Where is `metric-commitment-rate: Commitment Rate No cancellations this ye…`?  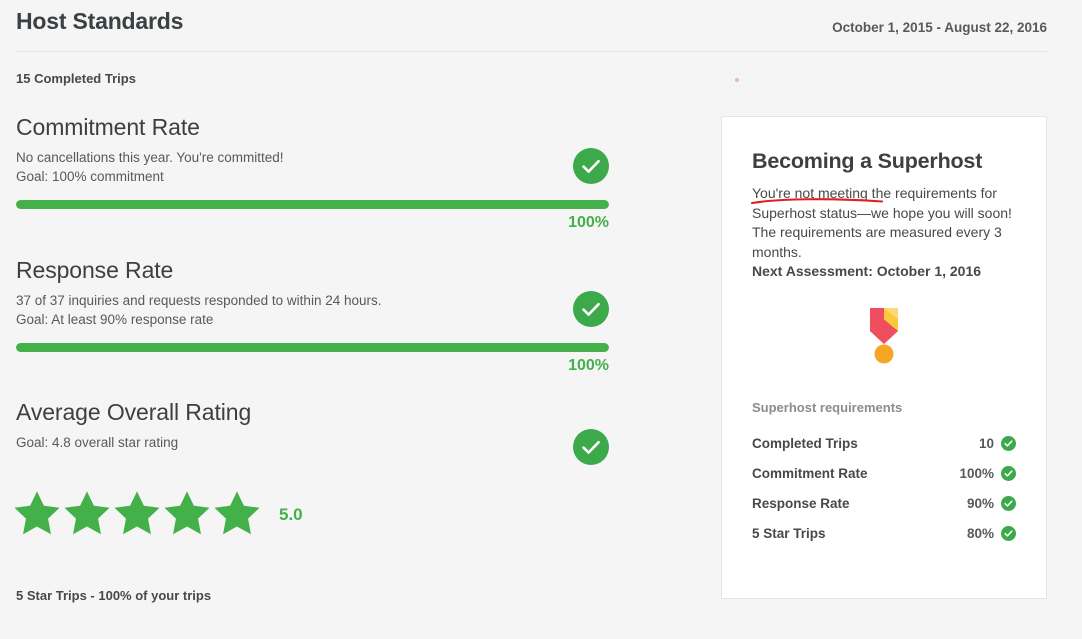
metric-commitment-rate: Commitment Rate No cancellations this ye… is located at coordinates (330, 183).